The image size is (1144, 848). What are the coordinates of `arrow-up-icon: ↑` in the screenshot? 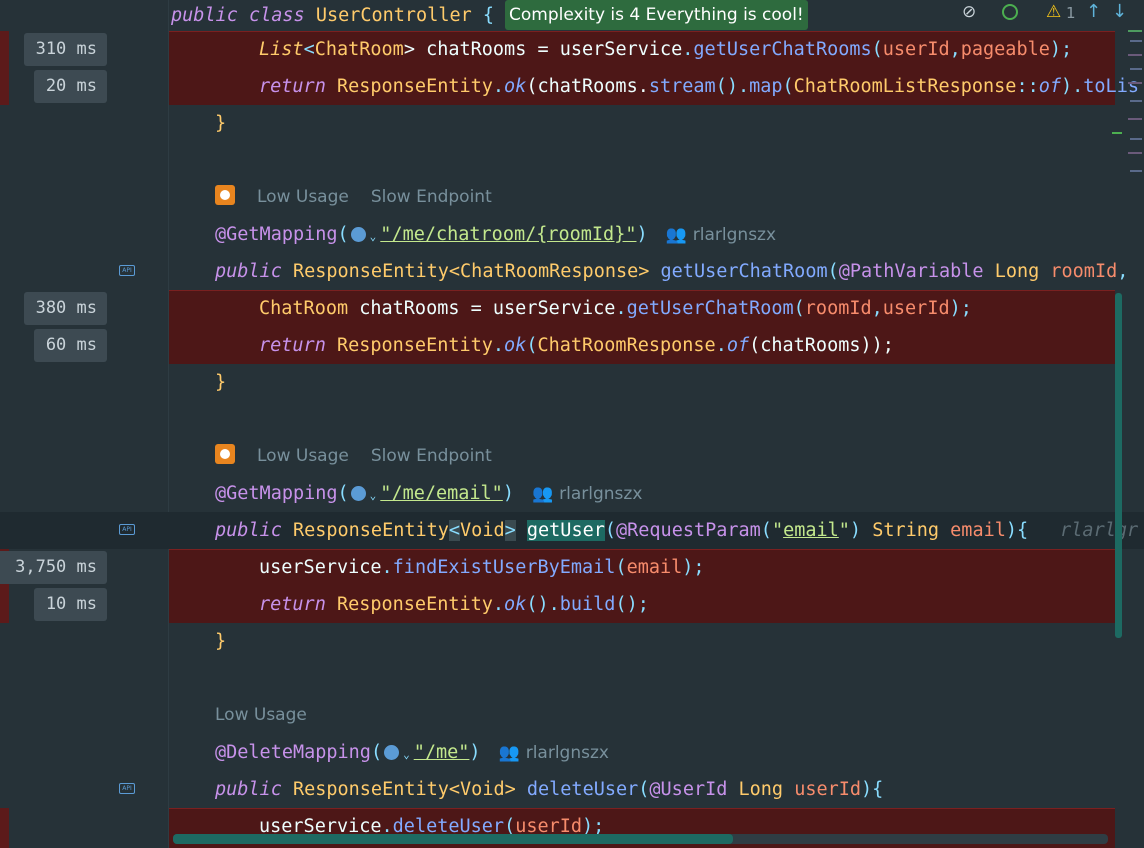 It's located at (1093, 11).